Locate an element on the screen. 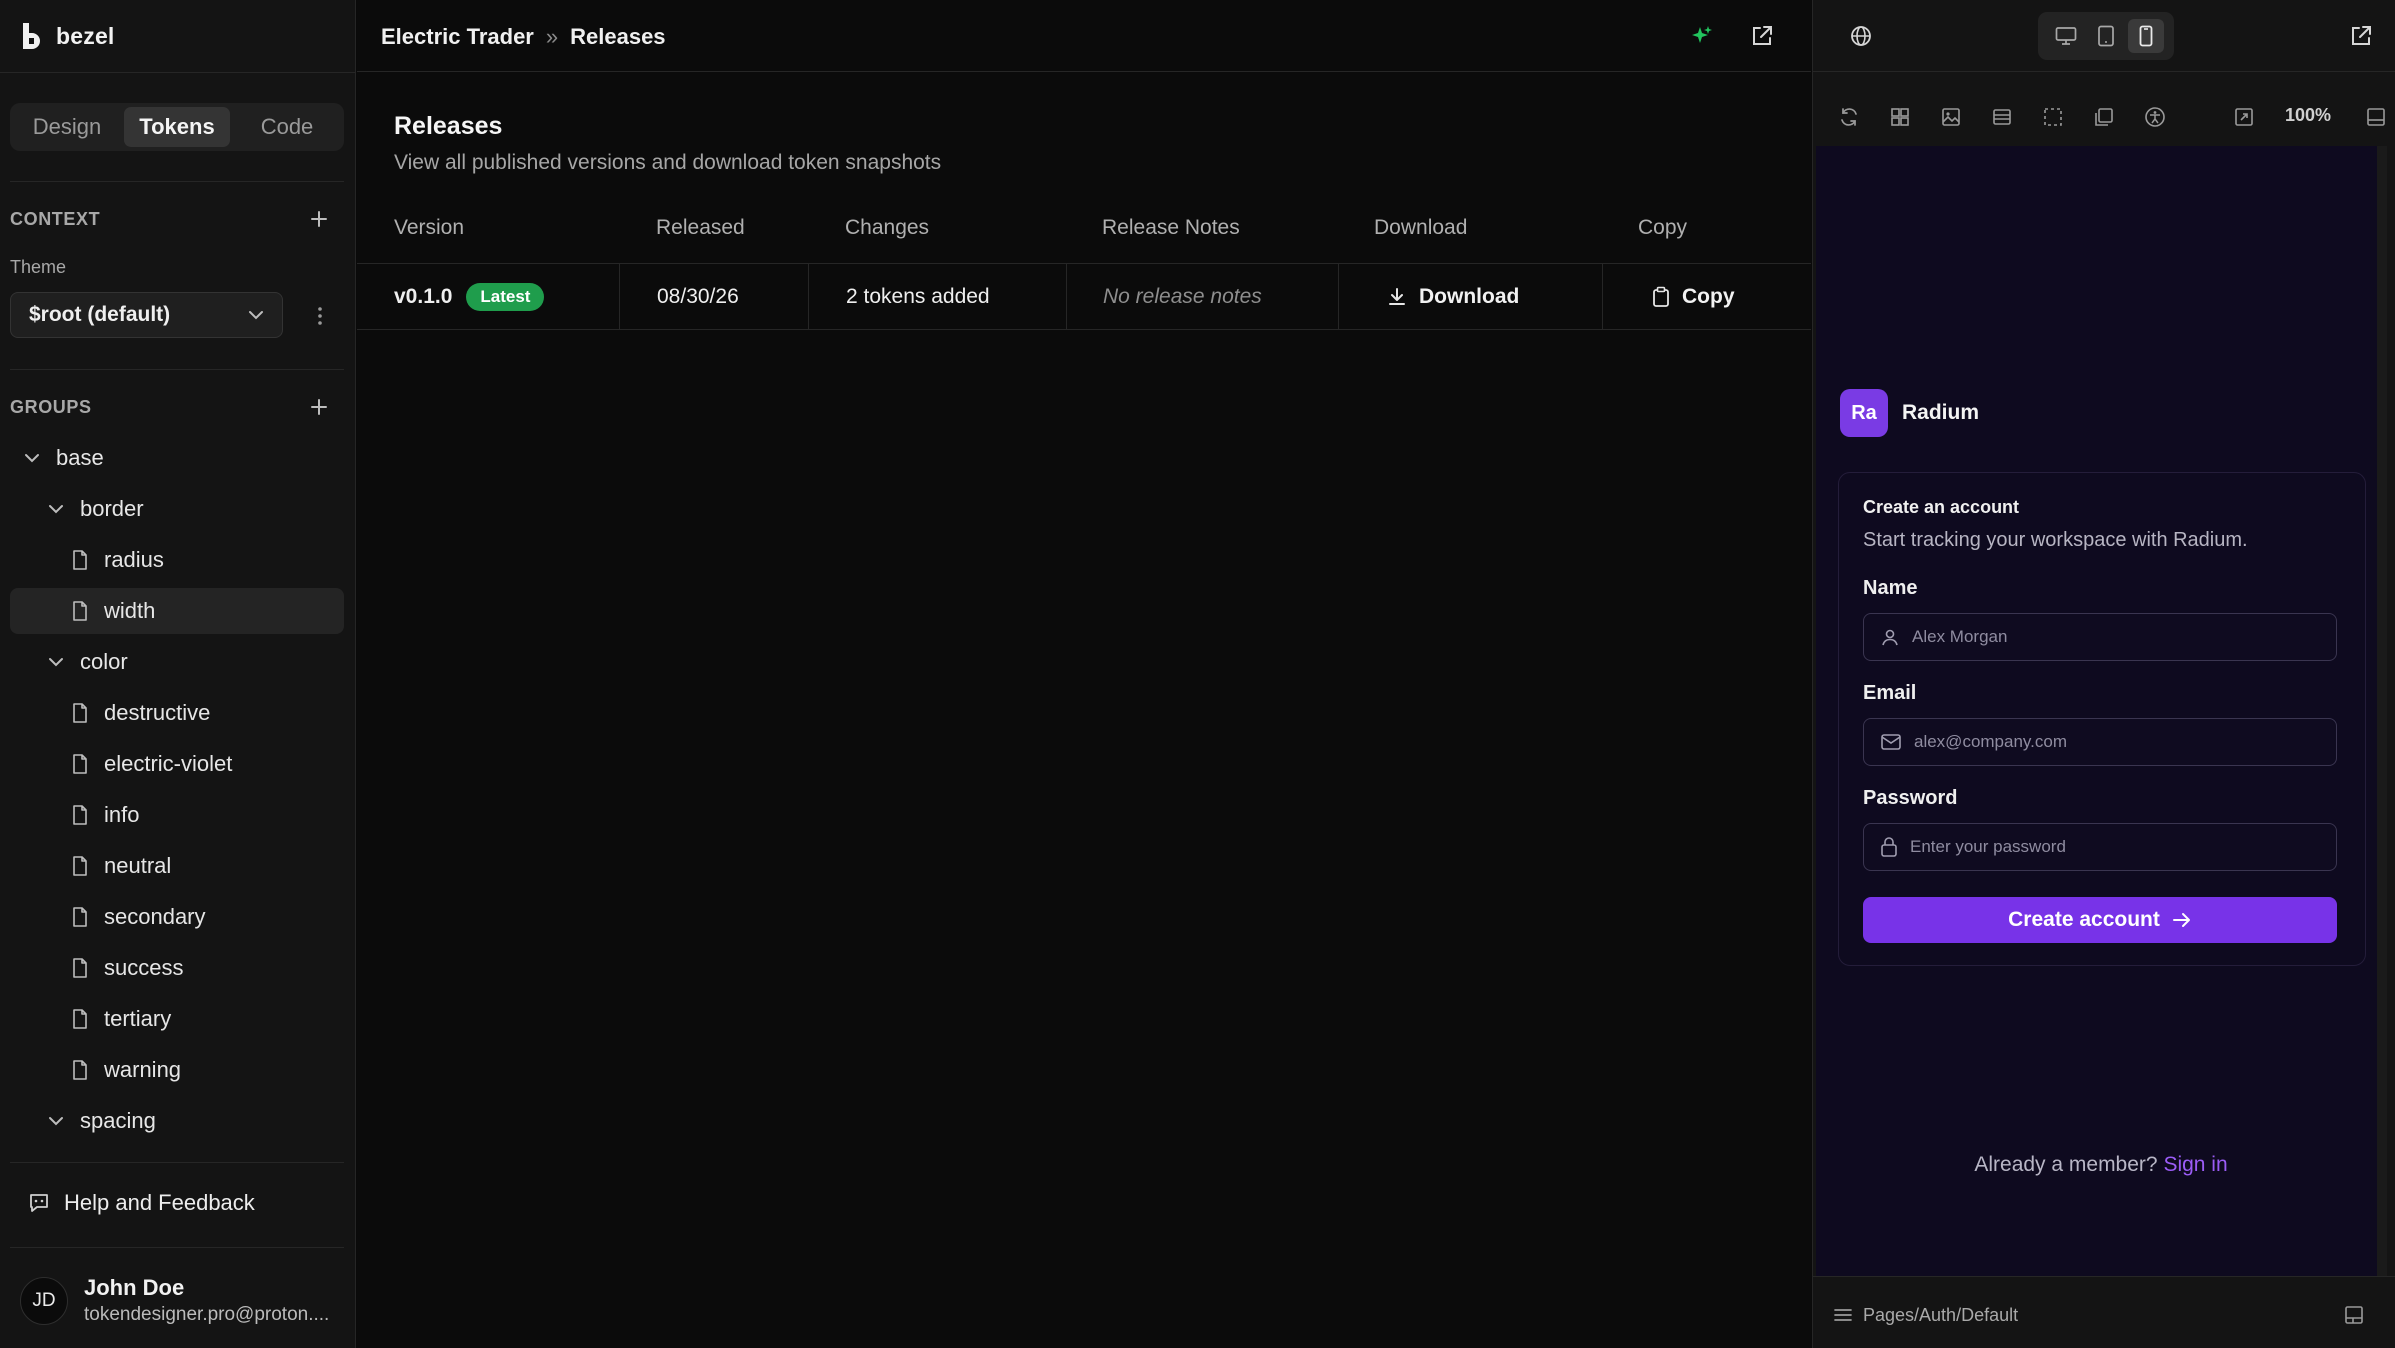 The width and height of the screenshot is (2395, 1348). tree-item-electric-violet: electric-violet is located at coordinates (151, 764).